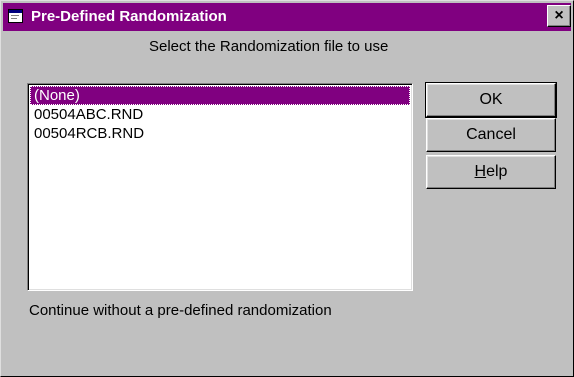 The width and height of the screenshot is (574, 377). I want to click on dialog-window-icon, so click(16, 16).